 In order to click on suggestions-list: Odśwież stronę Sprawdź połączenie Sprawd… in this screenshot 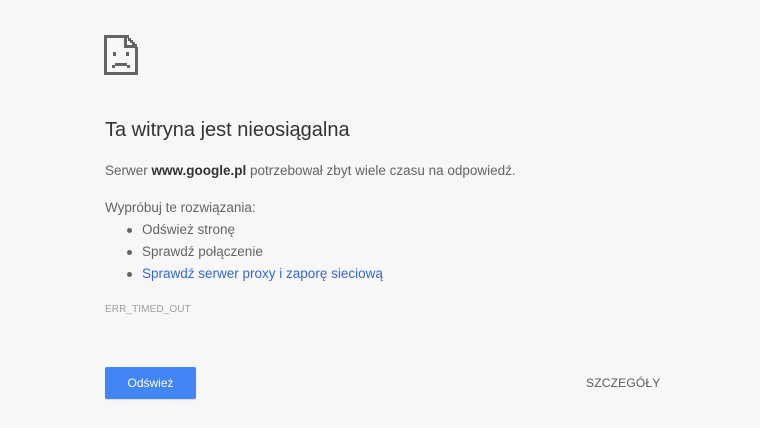, I will do `click(244, 252)`.